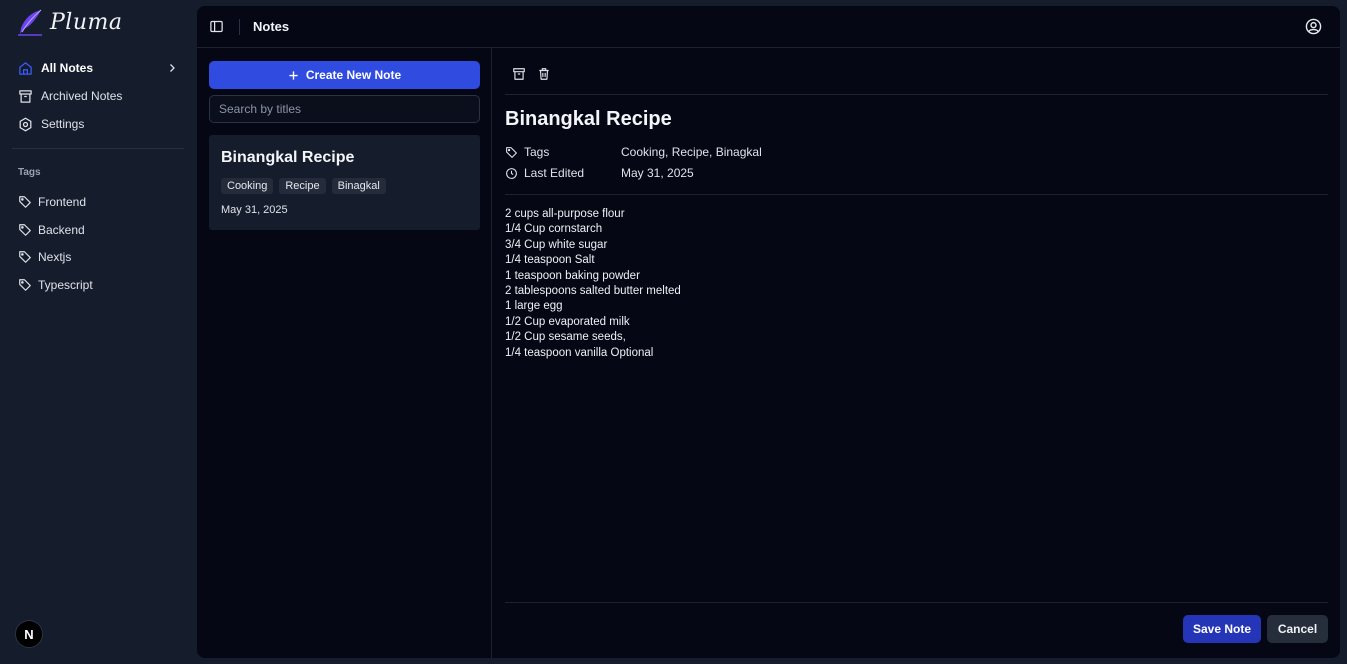 The image size is (1347, 664). I want to click on tag-label: Backend, so click(61, 229).